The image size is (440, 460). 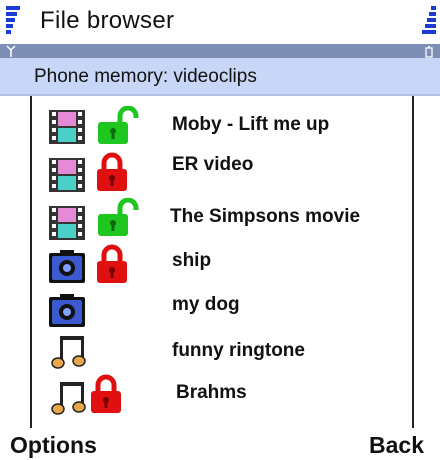 What do you see at coordinates (220, 51) in the screenshot?
I see `status-strip` at bounding box center [220, 51].